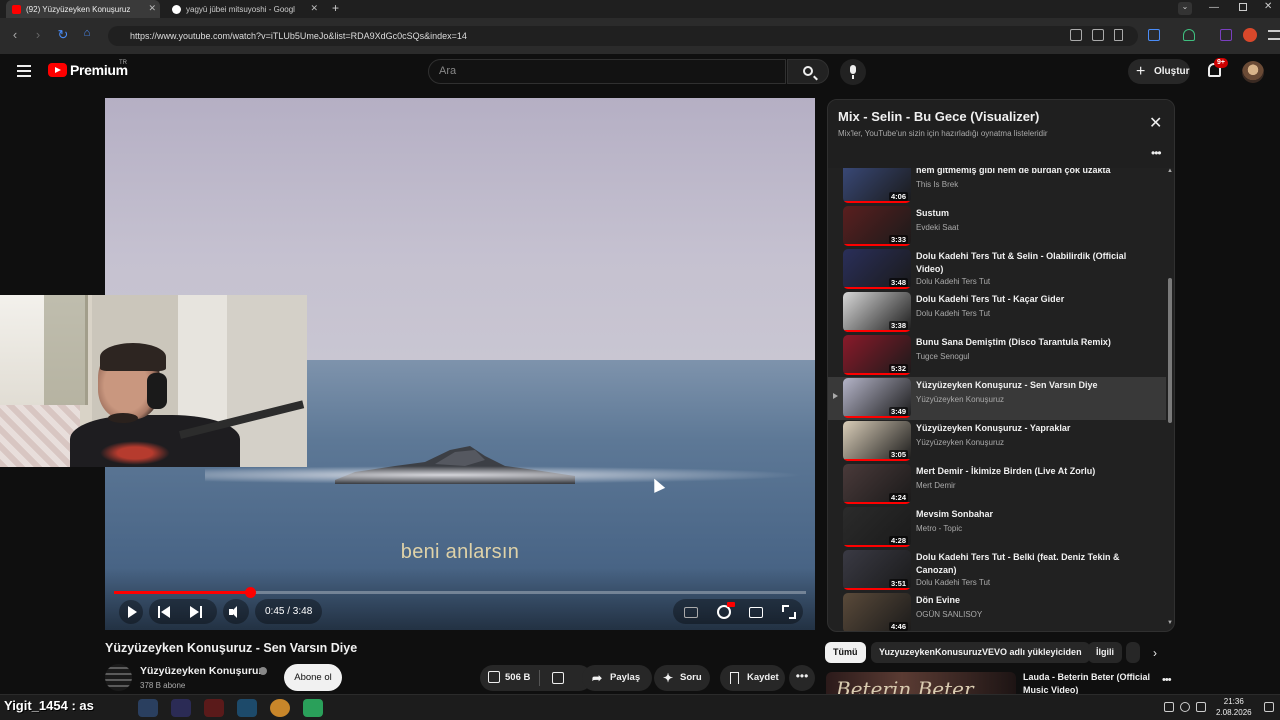 This screenshot has width=1280, height=720. I want to click on lab-icon, so click(1189, 35).